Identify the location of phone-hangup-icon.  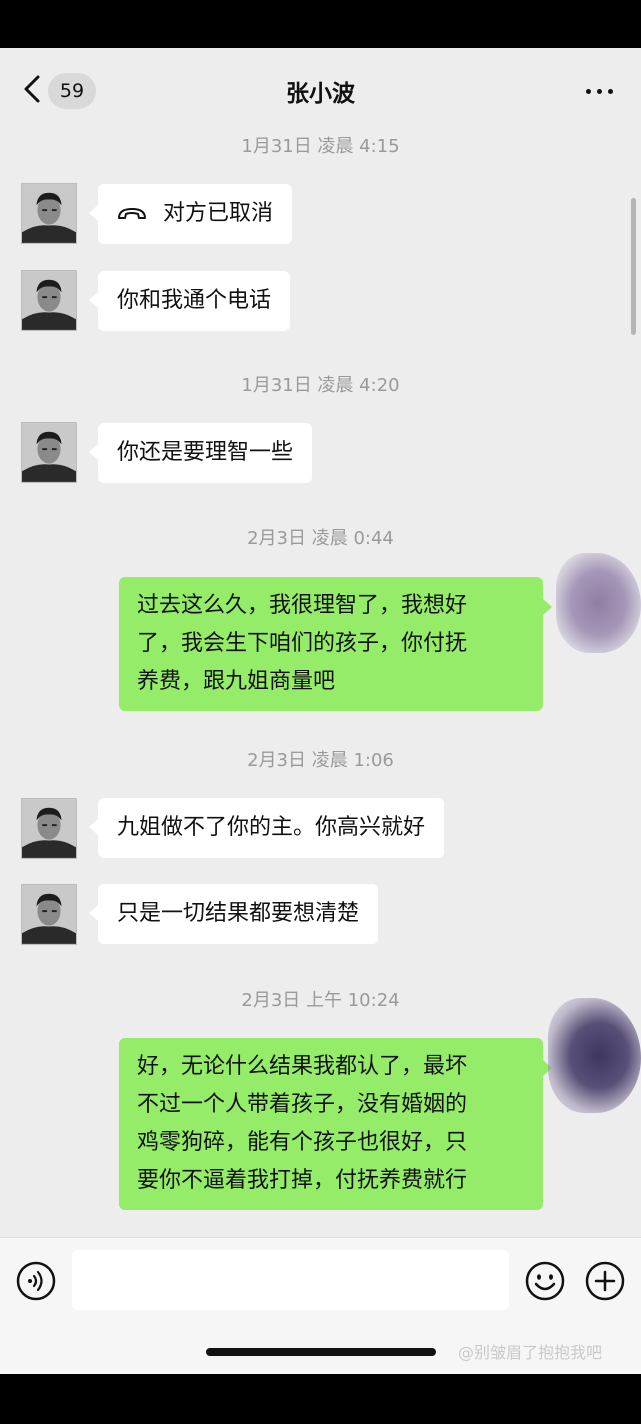
(132, 213).